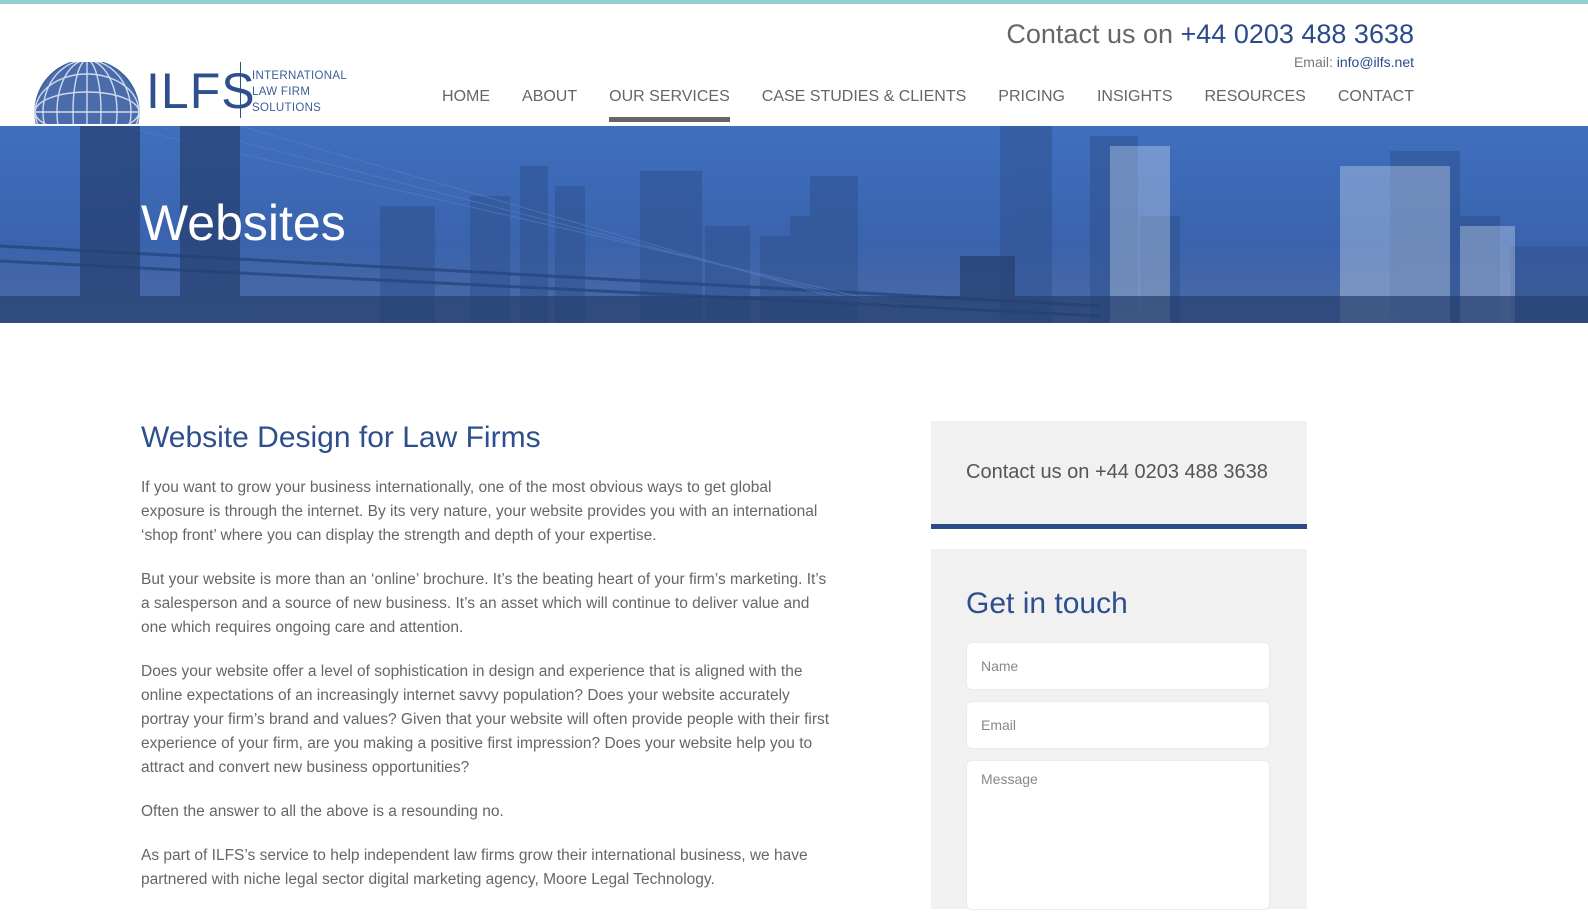  I want to click on nav-item-pricing: PRICING, so click(1031, 105).